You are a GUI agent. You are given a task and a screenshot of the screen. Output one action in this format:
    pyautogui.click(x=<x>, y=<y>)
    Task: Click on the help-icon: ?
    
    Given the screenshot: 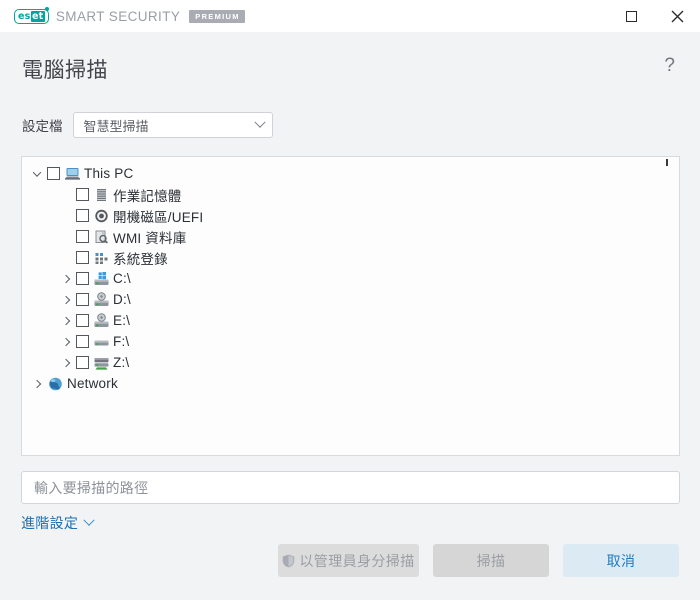 What is the action you would take?
    pyautogui.click(x=669, y=66)
    